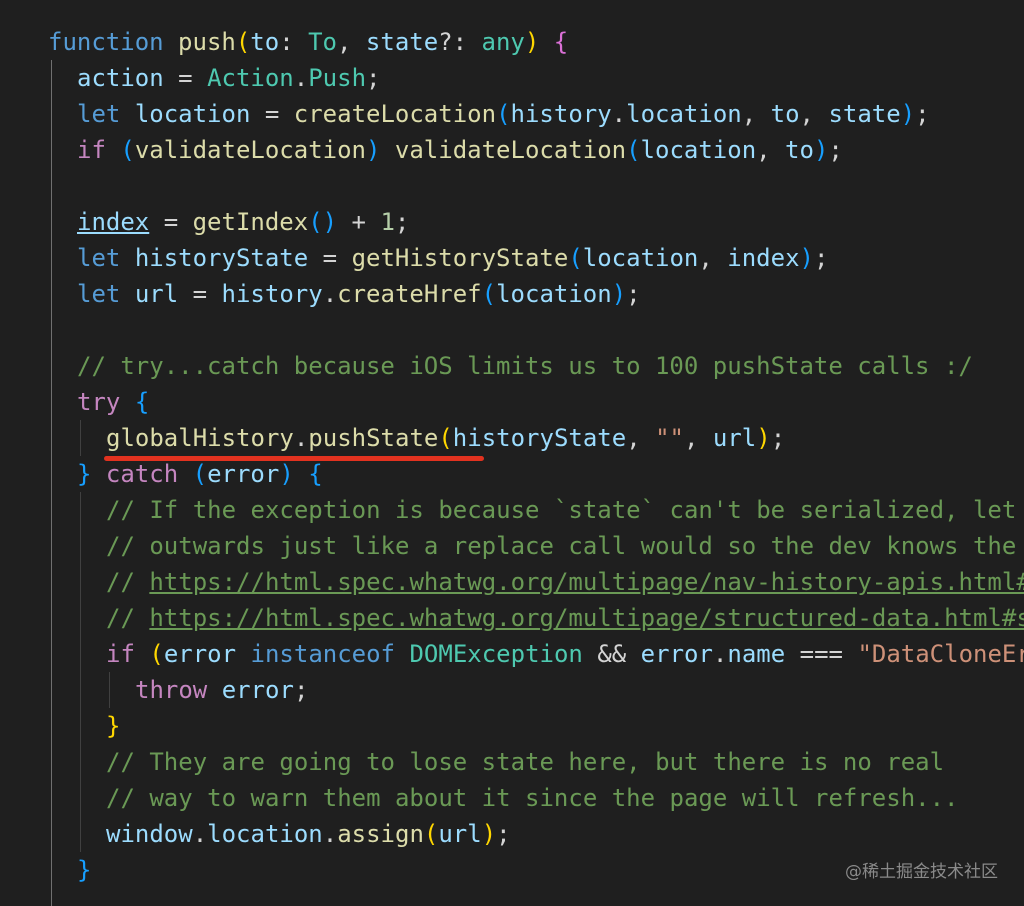 The height and width of the screenshot is (906, 1024). I want to click on code-line: try {, so click(113, 402).